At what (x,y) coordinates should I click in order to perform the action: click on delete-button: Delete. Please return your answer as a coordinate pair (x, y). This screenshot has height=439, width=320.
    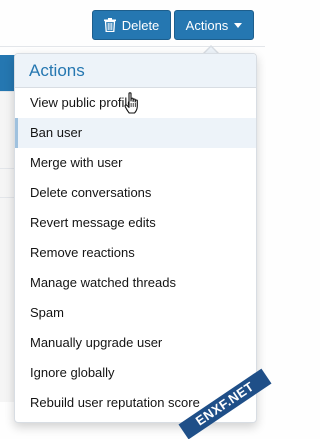
    Looking at the image, I should click on (131, 25).